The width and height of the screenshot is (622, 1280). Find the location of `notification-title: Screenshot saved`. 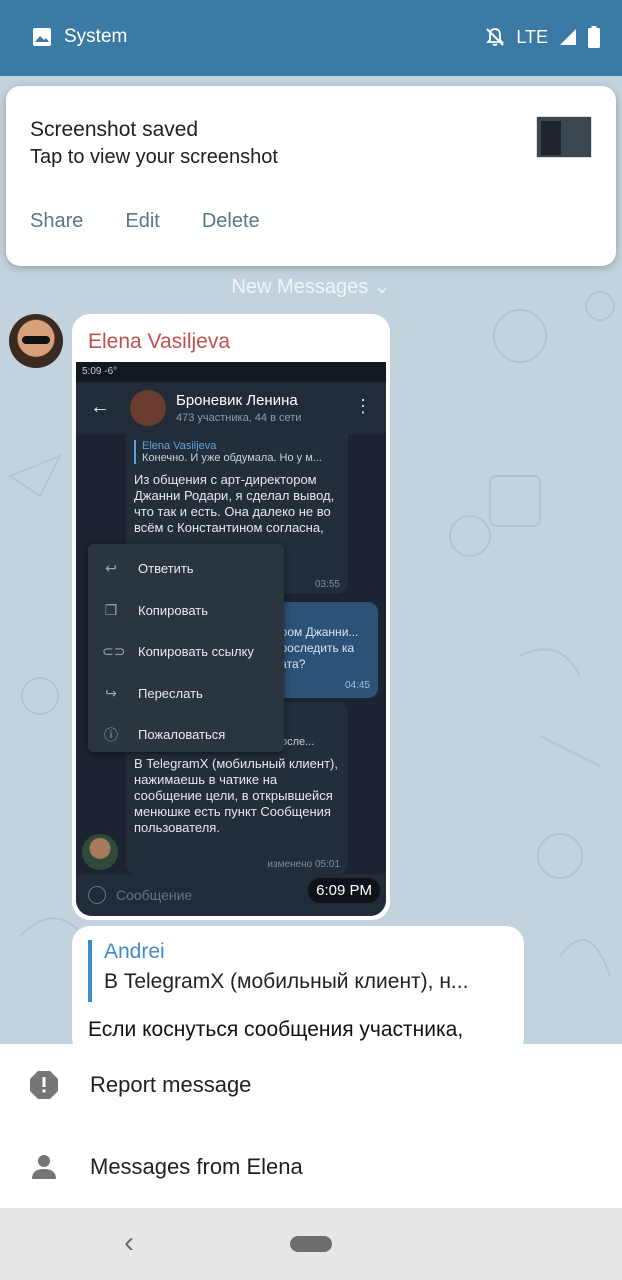

notification-title: Screenshot saved is located at coordinates (114, 129).